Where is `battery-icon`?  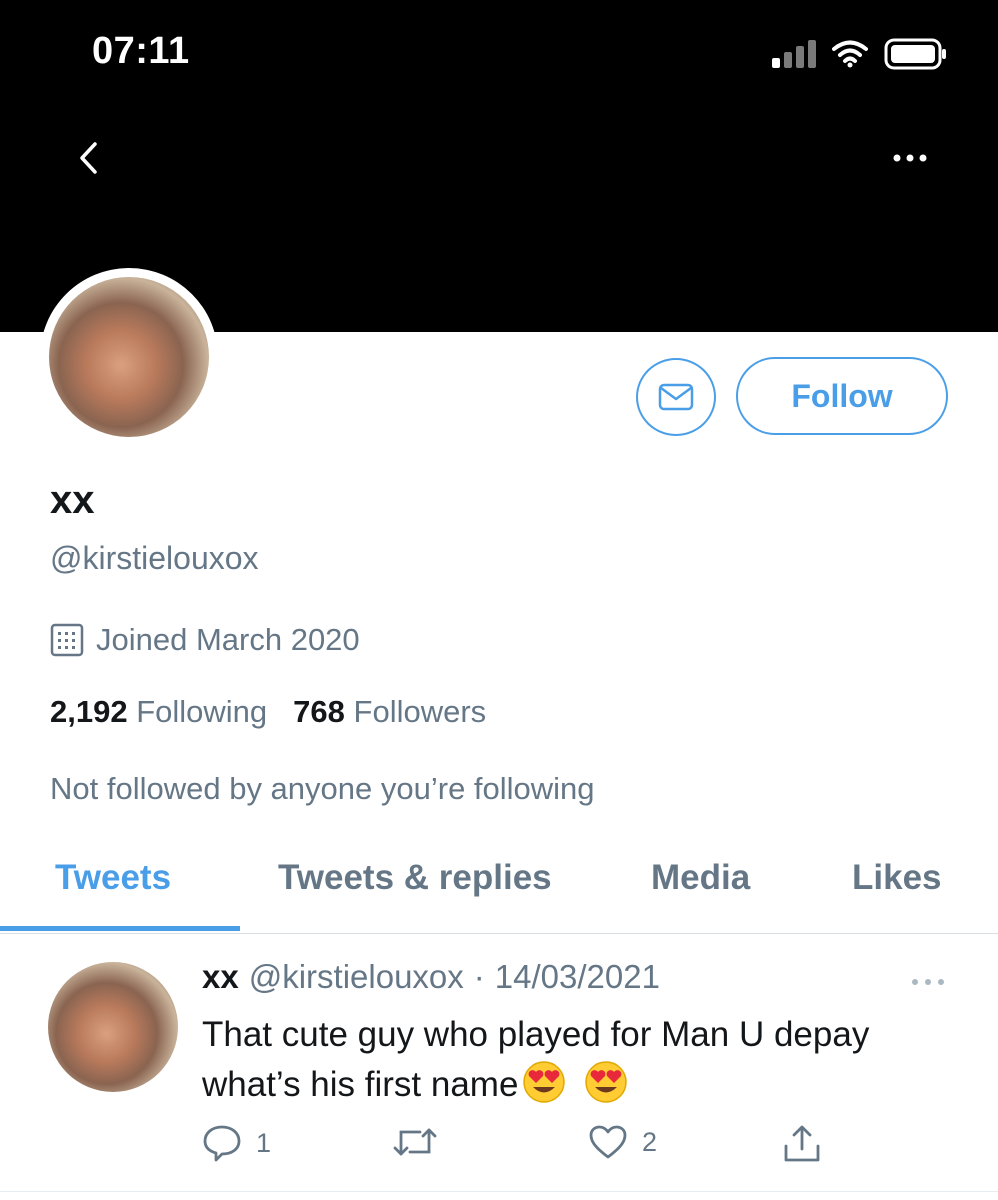
battery-icon is located at coordinates (915, 54).